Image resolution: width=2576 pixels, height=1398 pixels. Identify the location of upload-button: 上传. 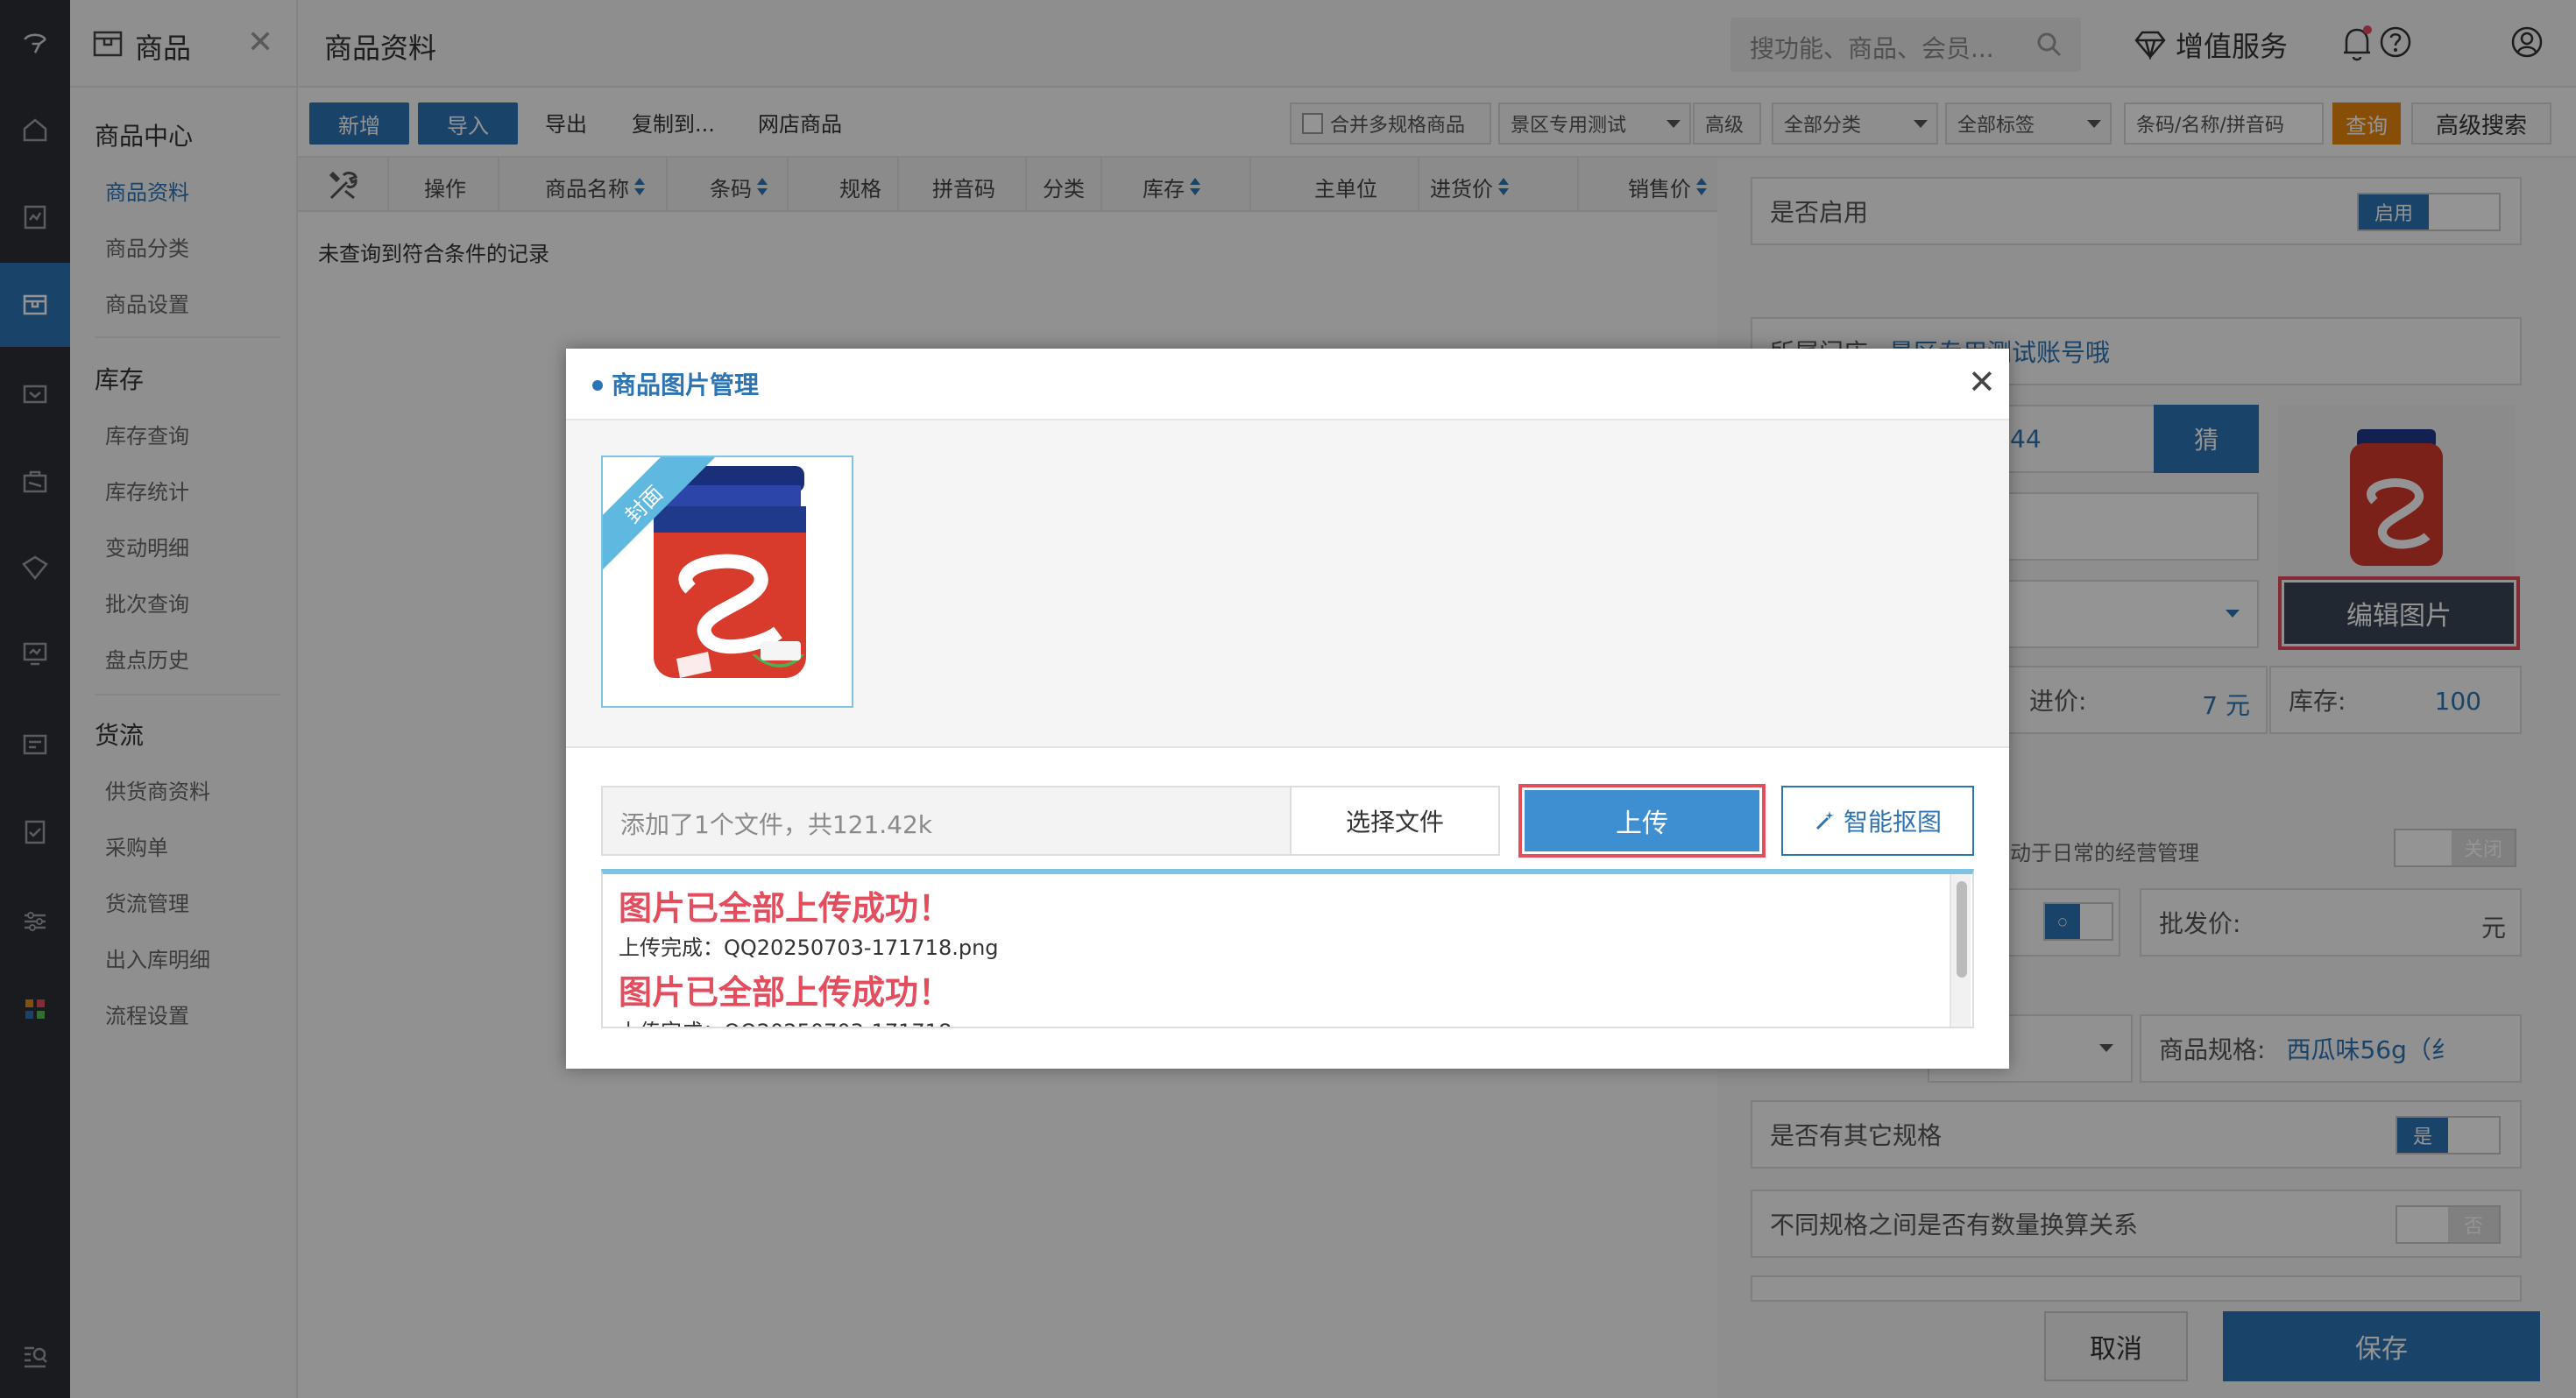
(1642, 821).